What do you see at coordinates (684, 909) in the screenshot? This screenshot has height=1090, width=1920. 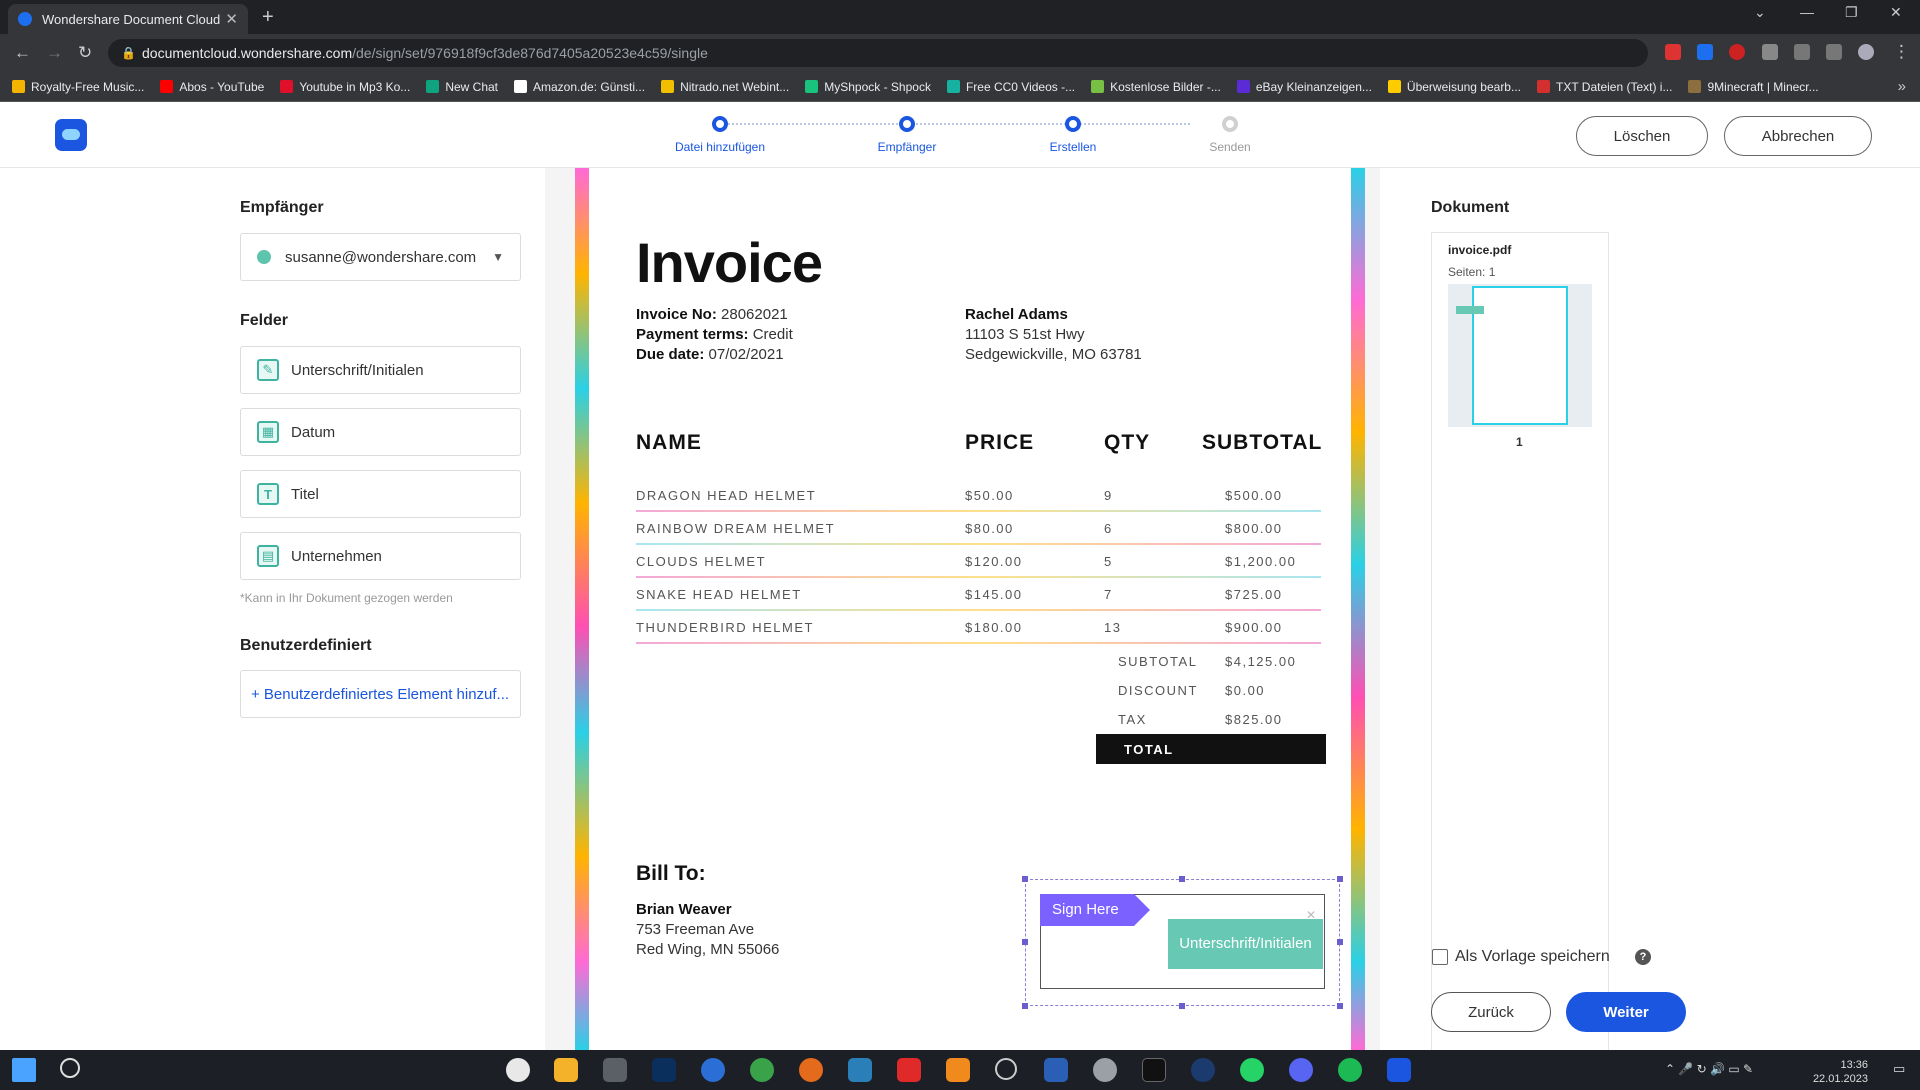 I see `bill-name: Brian Weaver` at bounding box center [684, 909].